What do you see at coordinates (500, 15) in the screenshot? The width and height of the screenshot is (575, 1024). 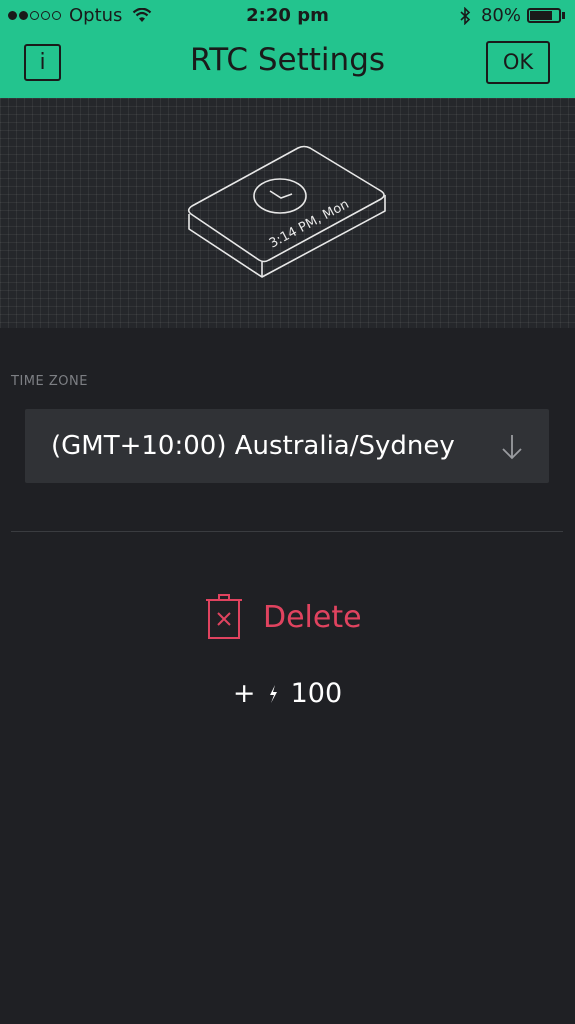 I see `battery-percent: 80%` at bounding box center [500, 15].